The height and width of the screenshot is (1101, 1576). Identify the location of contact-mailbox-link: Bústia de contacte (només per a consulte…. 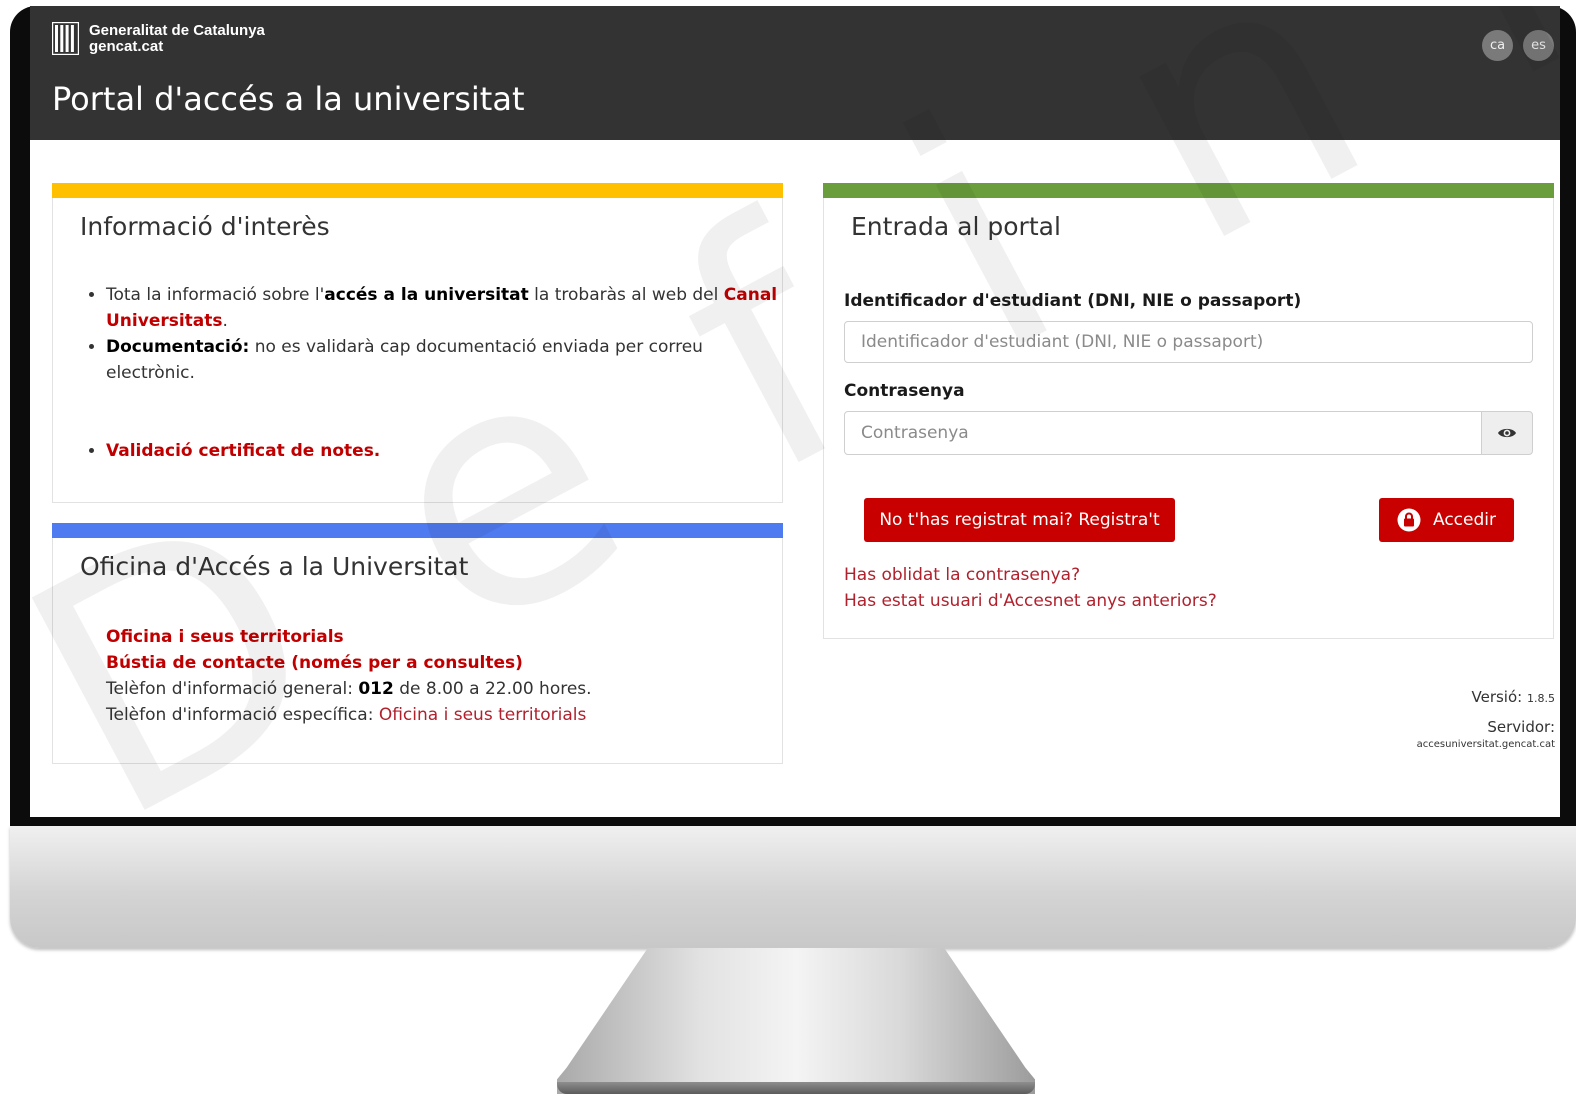
(314, 663).